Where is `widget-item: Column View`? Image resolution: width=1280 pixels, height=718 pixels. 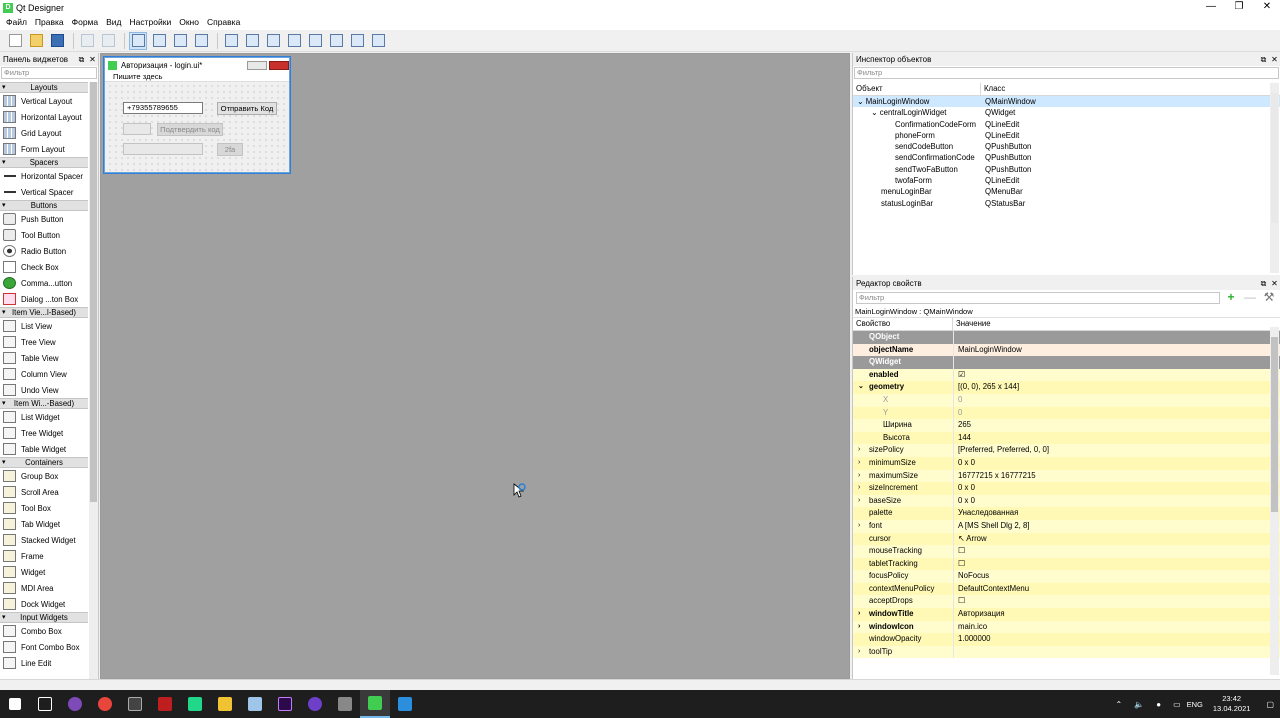
widget-item: Column View is located at coordinates (44, 374).